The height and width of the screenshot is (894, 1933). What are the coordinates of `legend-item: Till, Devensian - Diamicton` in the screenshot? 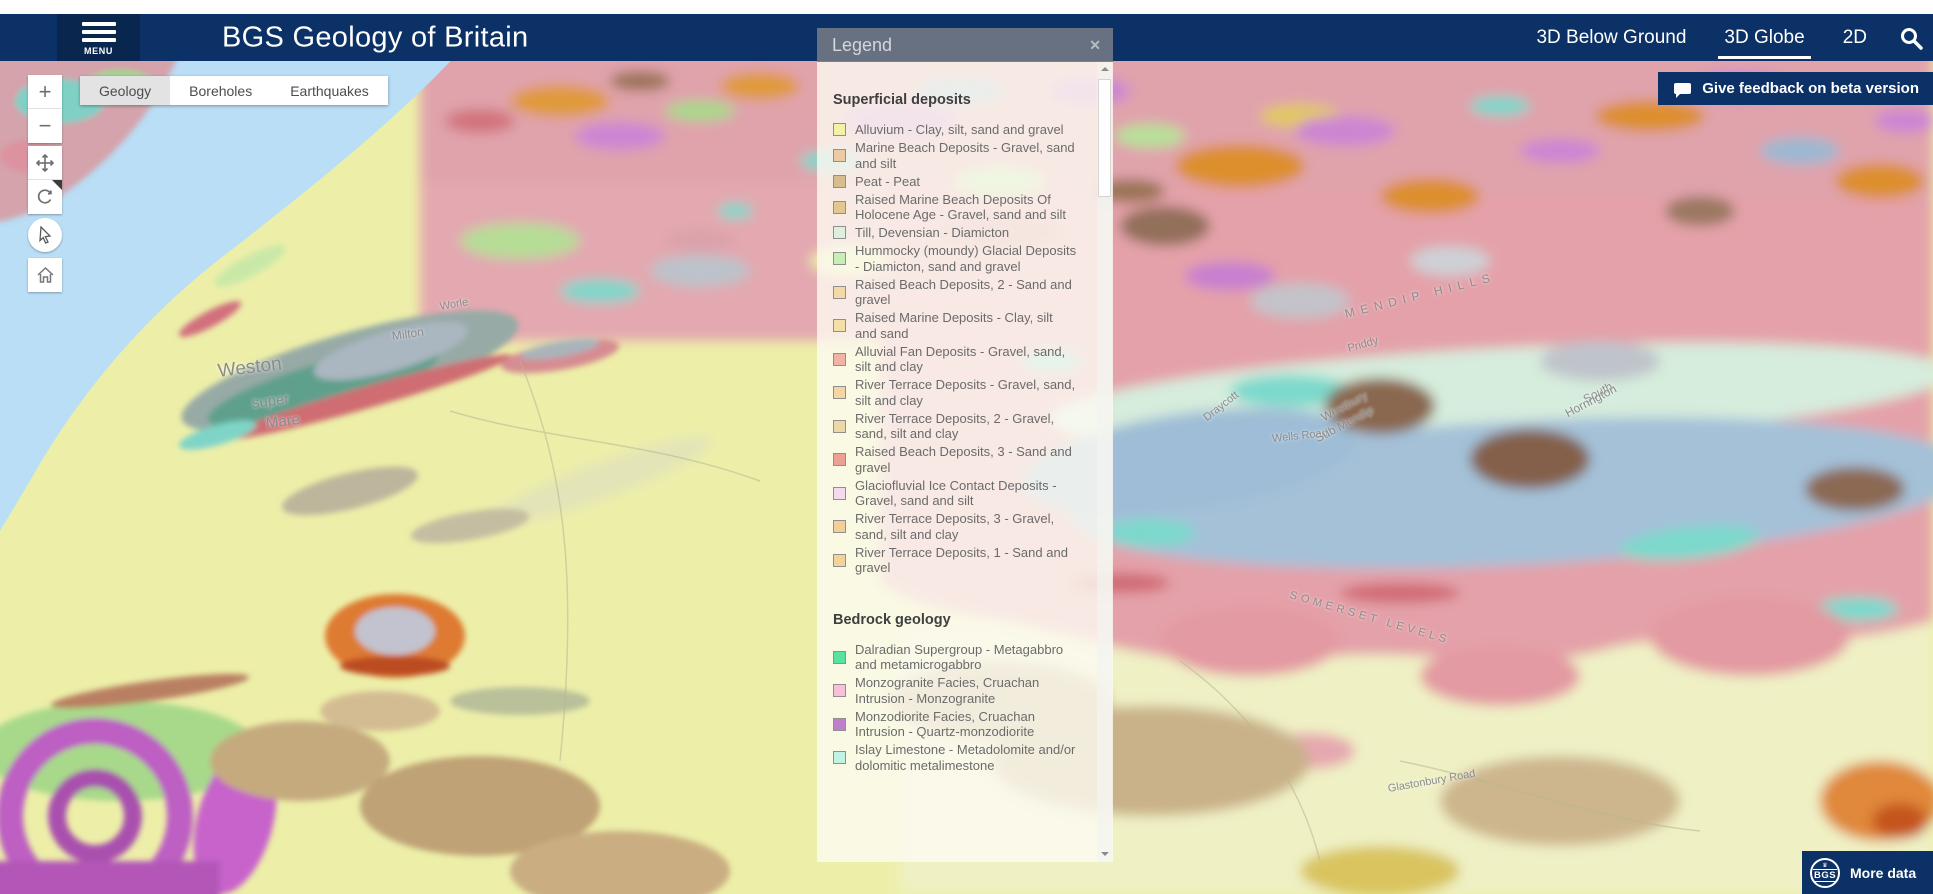 It's located at (955, 233).